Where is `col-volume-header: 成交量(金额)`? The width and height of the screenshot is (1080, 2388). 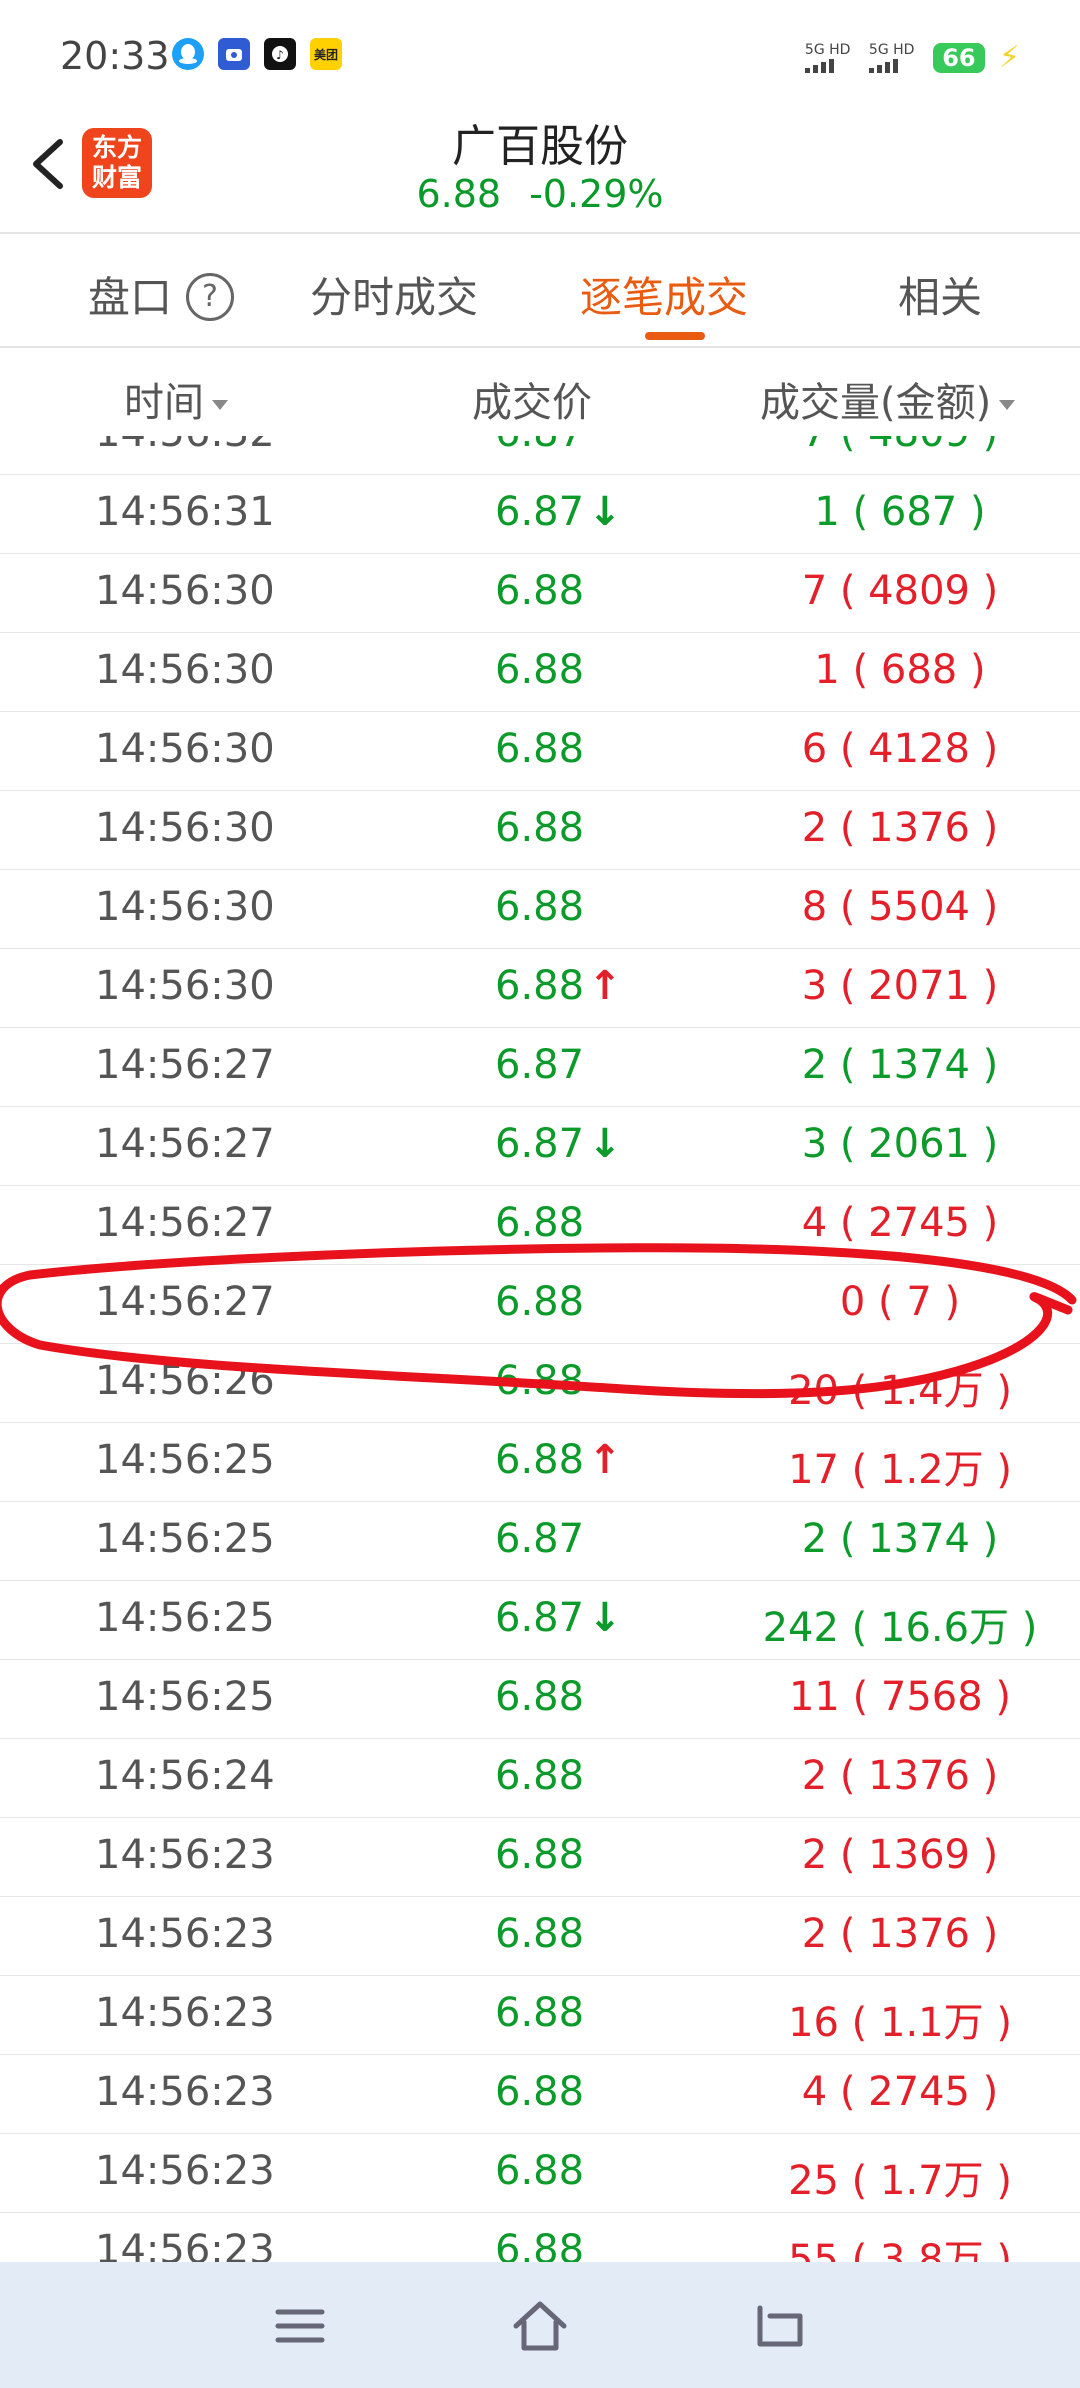 col-volume-header: 成交量(金额) is located at coordinates (888, 399).